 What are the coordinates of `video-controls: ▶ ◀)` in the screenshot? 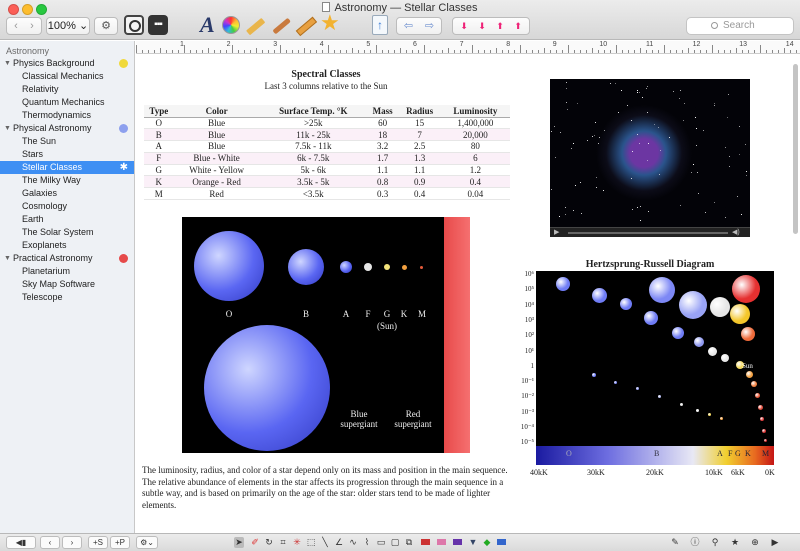 It's located at (650, 232).